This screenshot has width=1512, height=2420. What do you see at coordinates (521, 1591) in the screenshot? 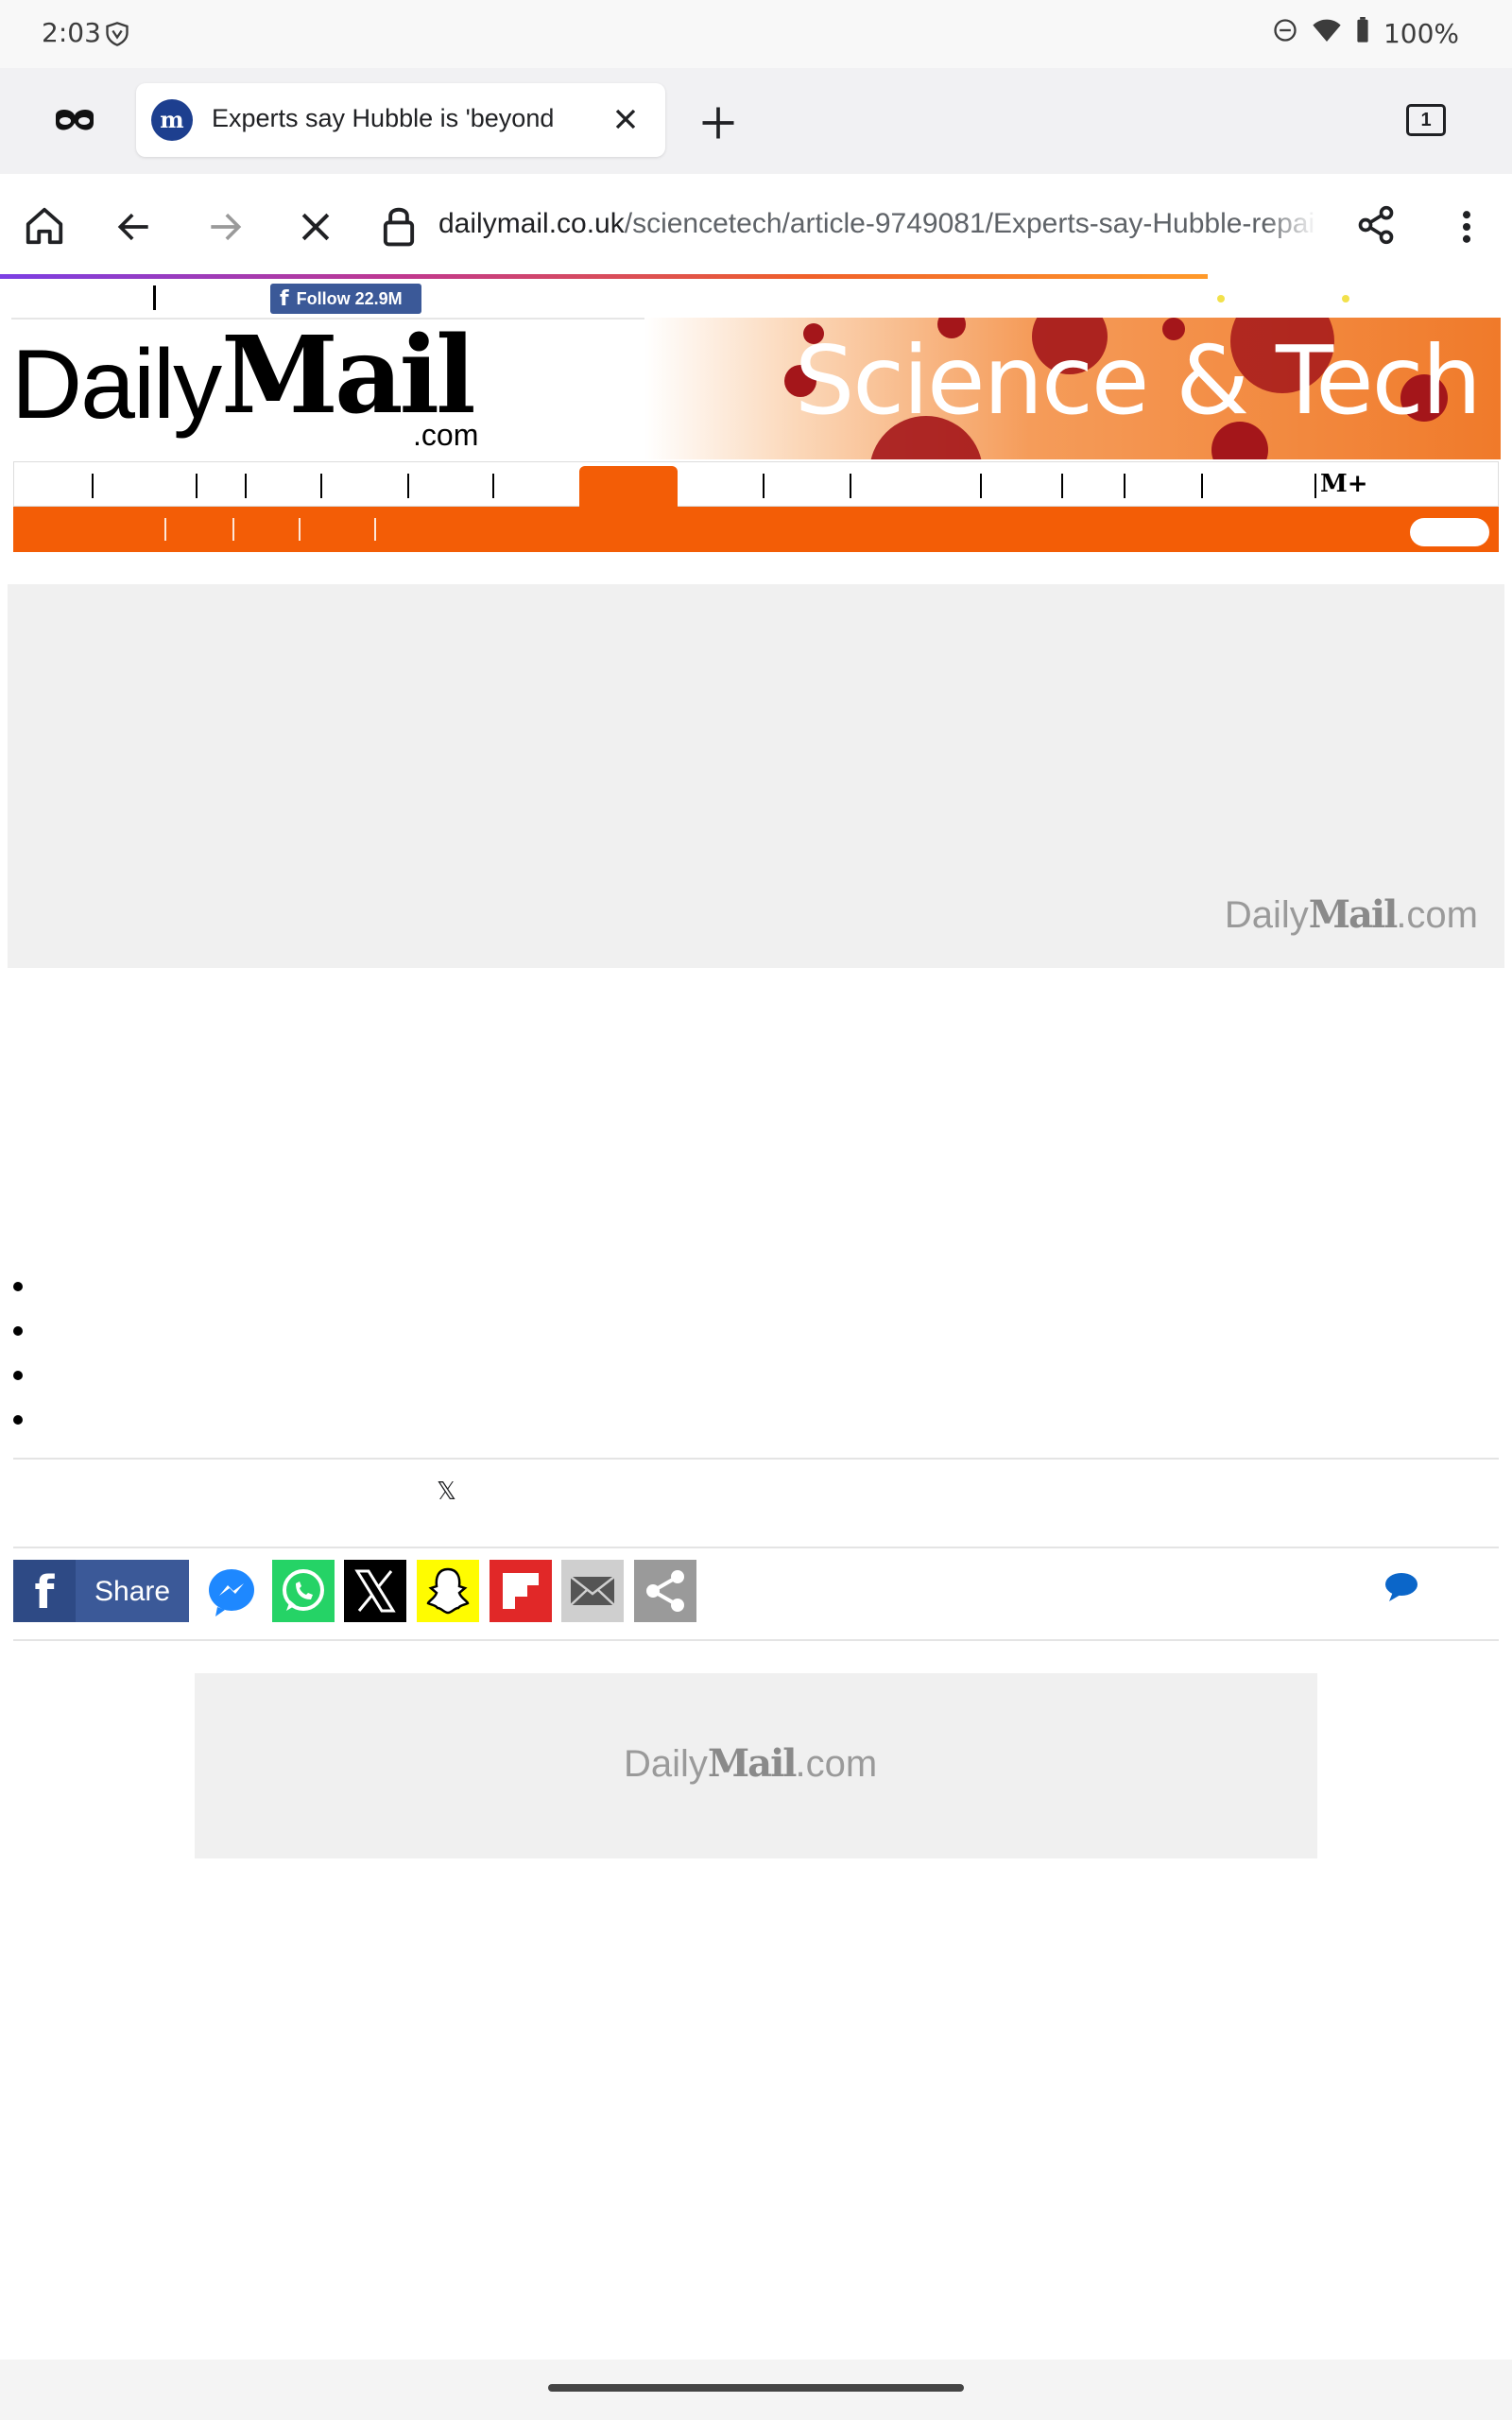
I see `flipboard-icon` at bounding box center [521, 1591].